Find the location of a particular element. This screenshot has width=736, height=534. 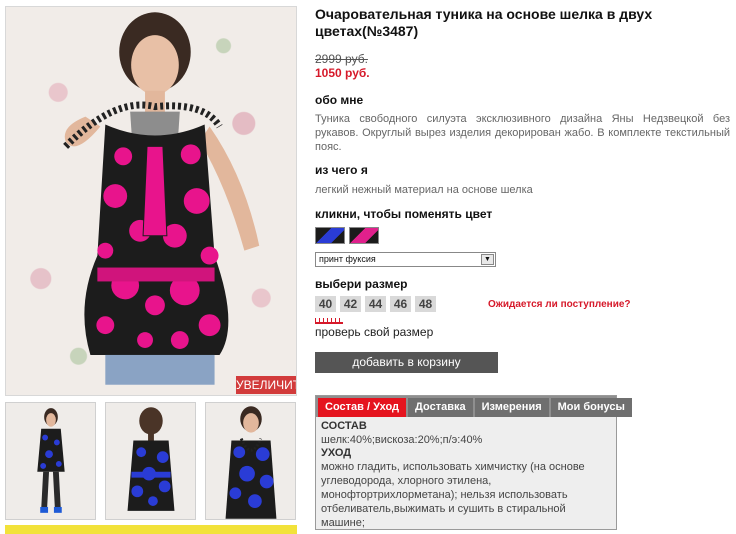

color-heading: кликни, чтобы поменять цвет is located at coordinates (404, 214).